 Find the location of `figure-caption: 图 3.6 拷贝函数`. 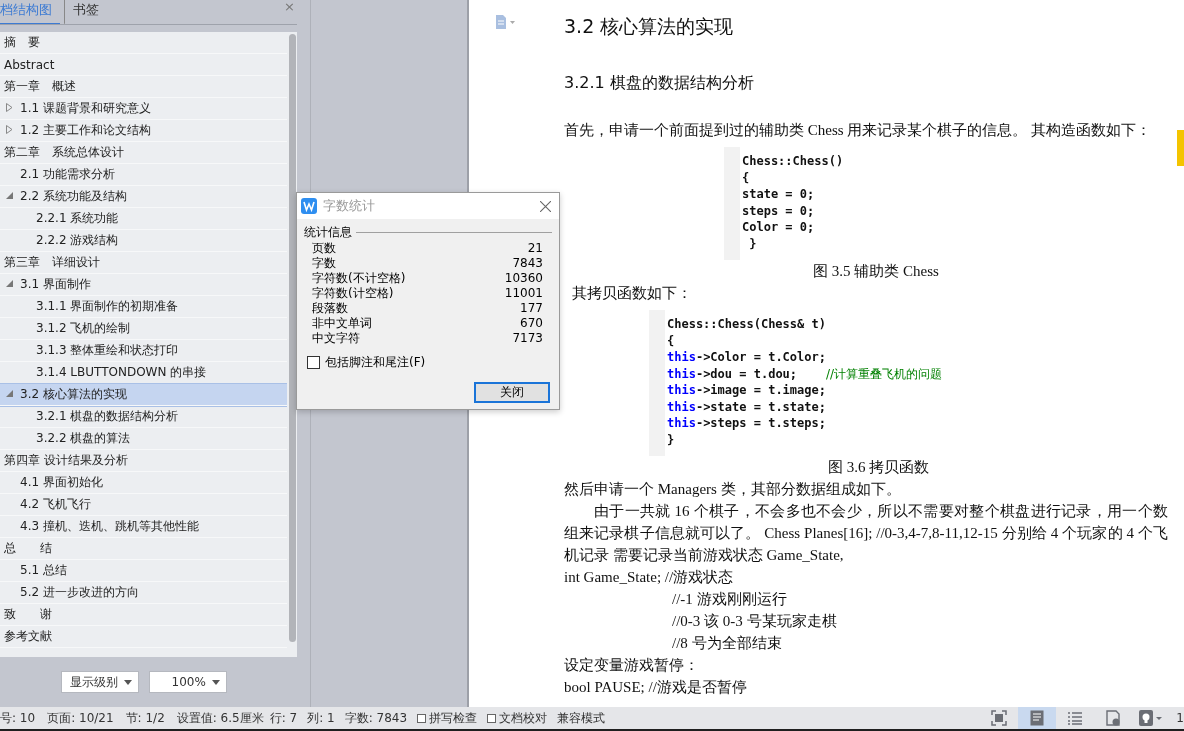

figure-caption: 图 3.6 拷贝函数 is located at coordinates (878, 467).